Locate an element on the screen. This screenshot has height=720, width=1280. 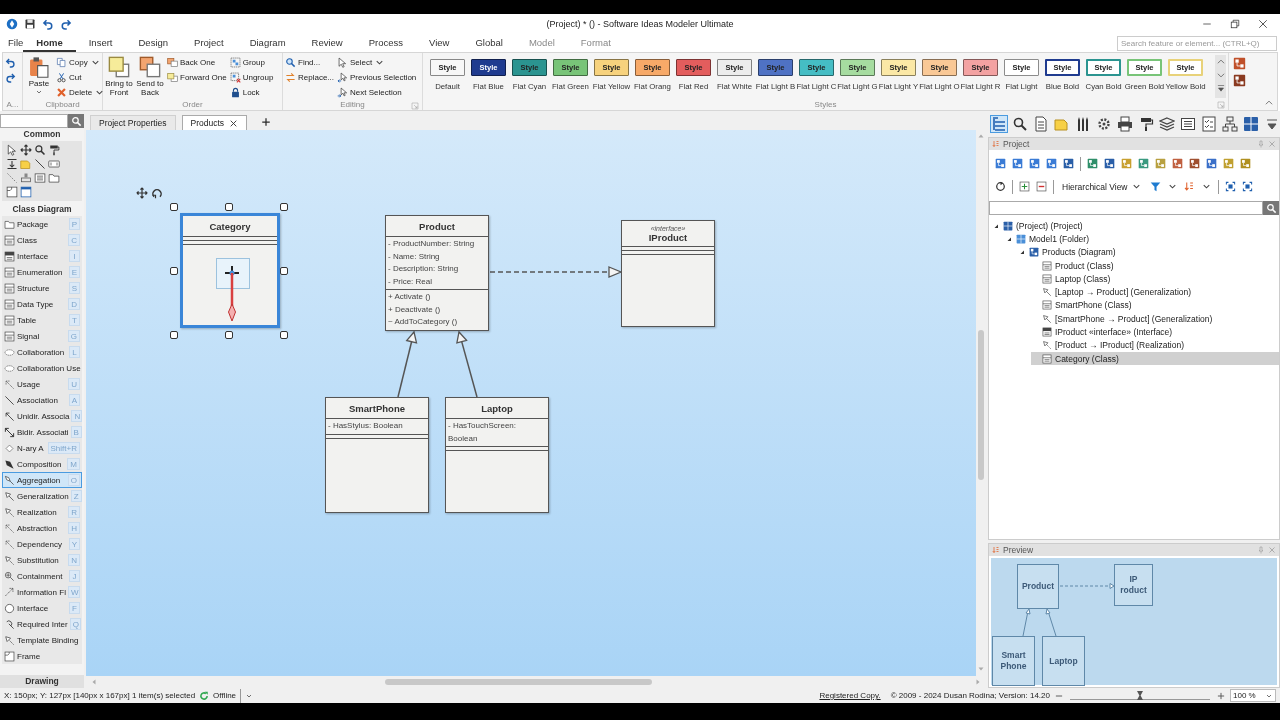
folder-icon is located at coordinates (54, 178).